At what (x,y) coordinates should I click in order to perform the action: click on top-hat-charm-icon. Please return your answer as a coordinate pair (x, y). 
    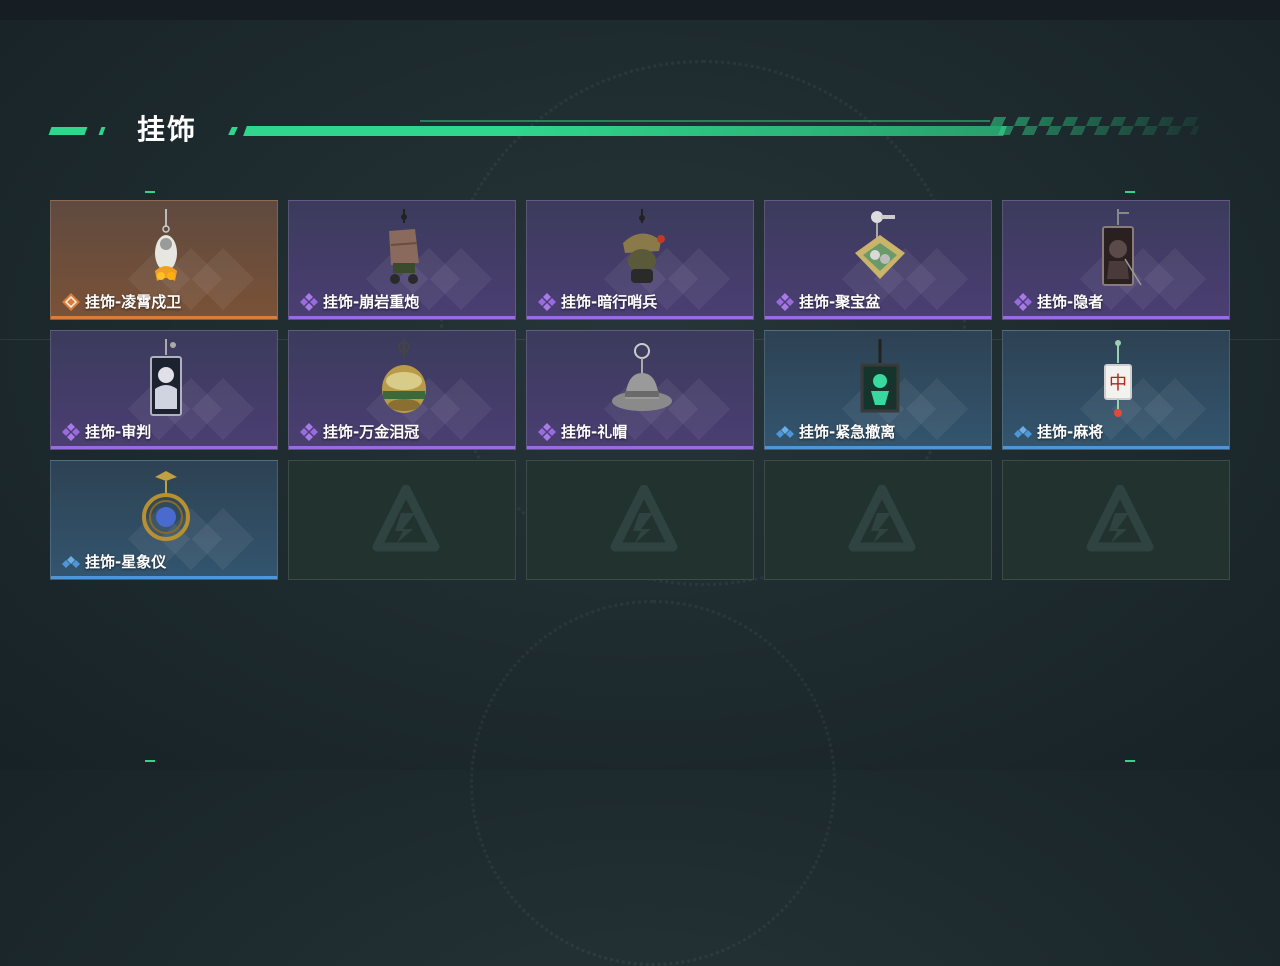
    Looking at the image, I should click on (642, 379).